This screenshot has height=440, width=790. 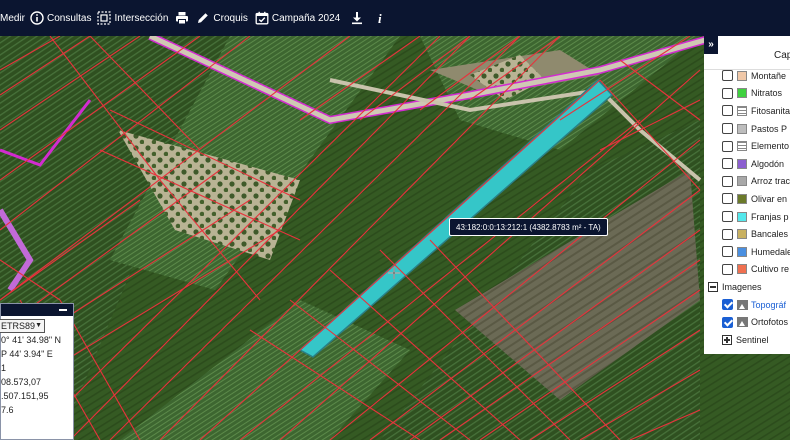 What do you see at coordinates (18, 326) in the screenshot?
I see `projection-value: ETRS89` at bounding box center [18, 326].